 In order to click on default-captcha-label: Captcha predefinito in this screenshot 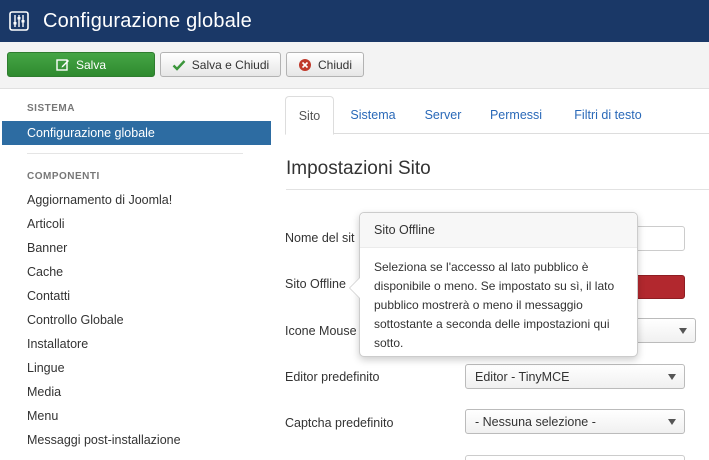, I will do `click(339, 423)`.